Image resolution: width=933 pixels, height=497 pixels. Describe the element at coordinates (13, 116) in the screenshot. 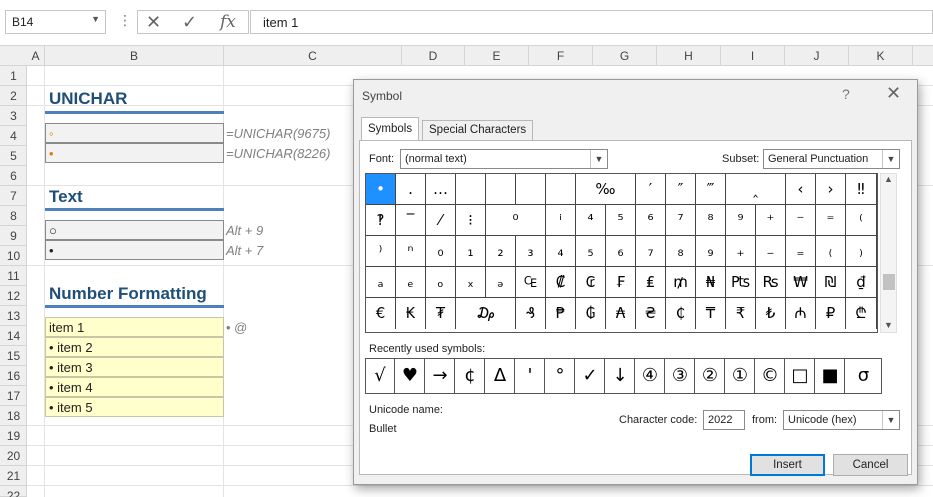

I see `row-header: 3` at that location.